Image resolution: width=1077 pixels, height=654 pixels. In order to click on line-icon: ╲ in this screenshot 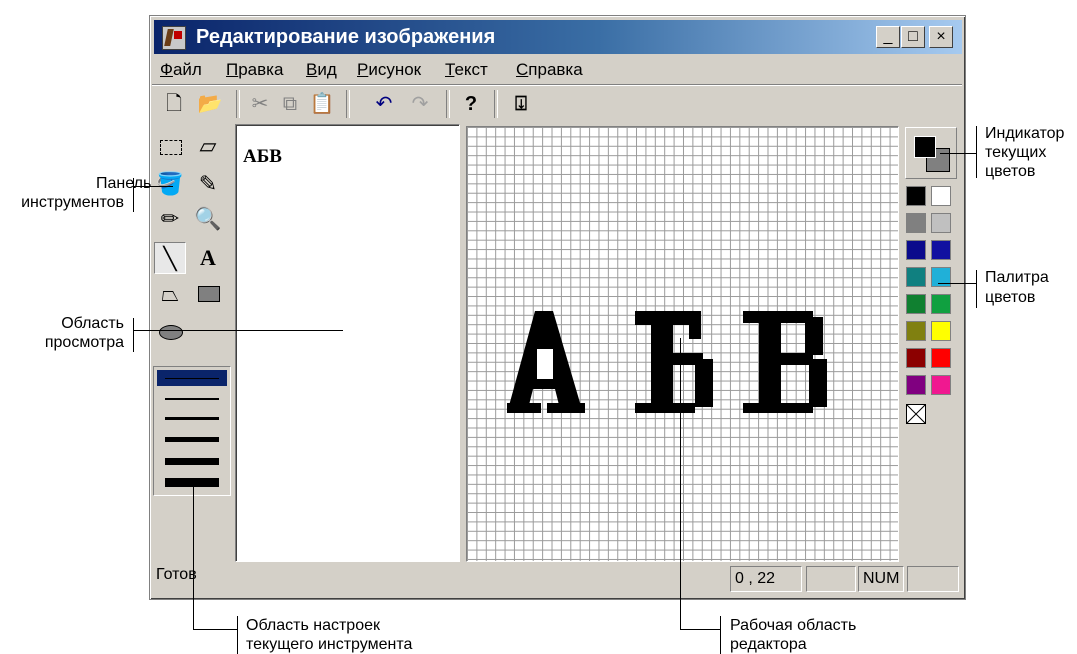, I will do `click(170, 258)`.